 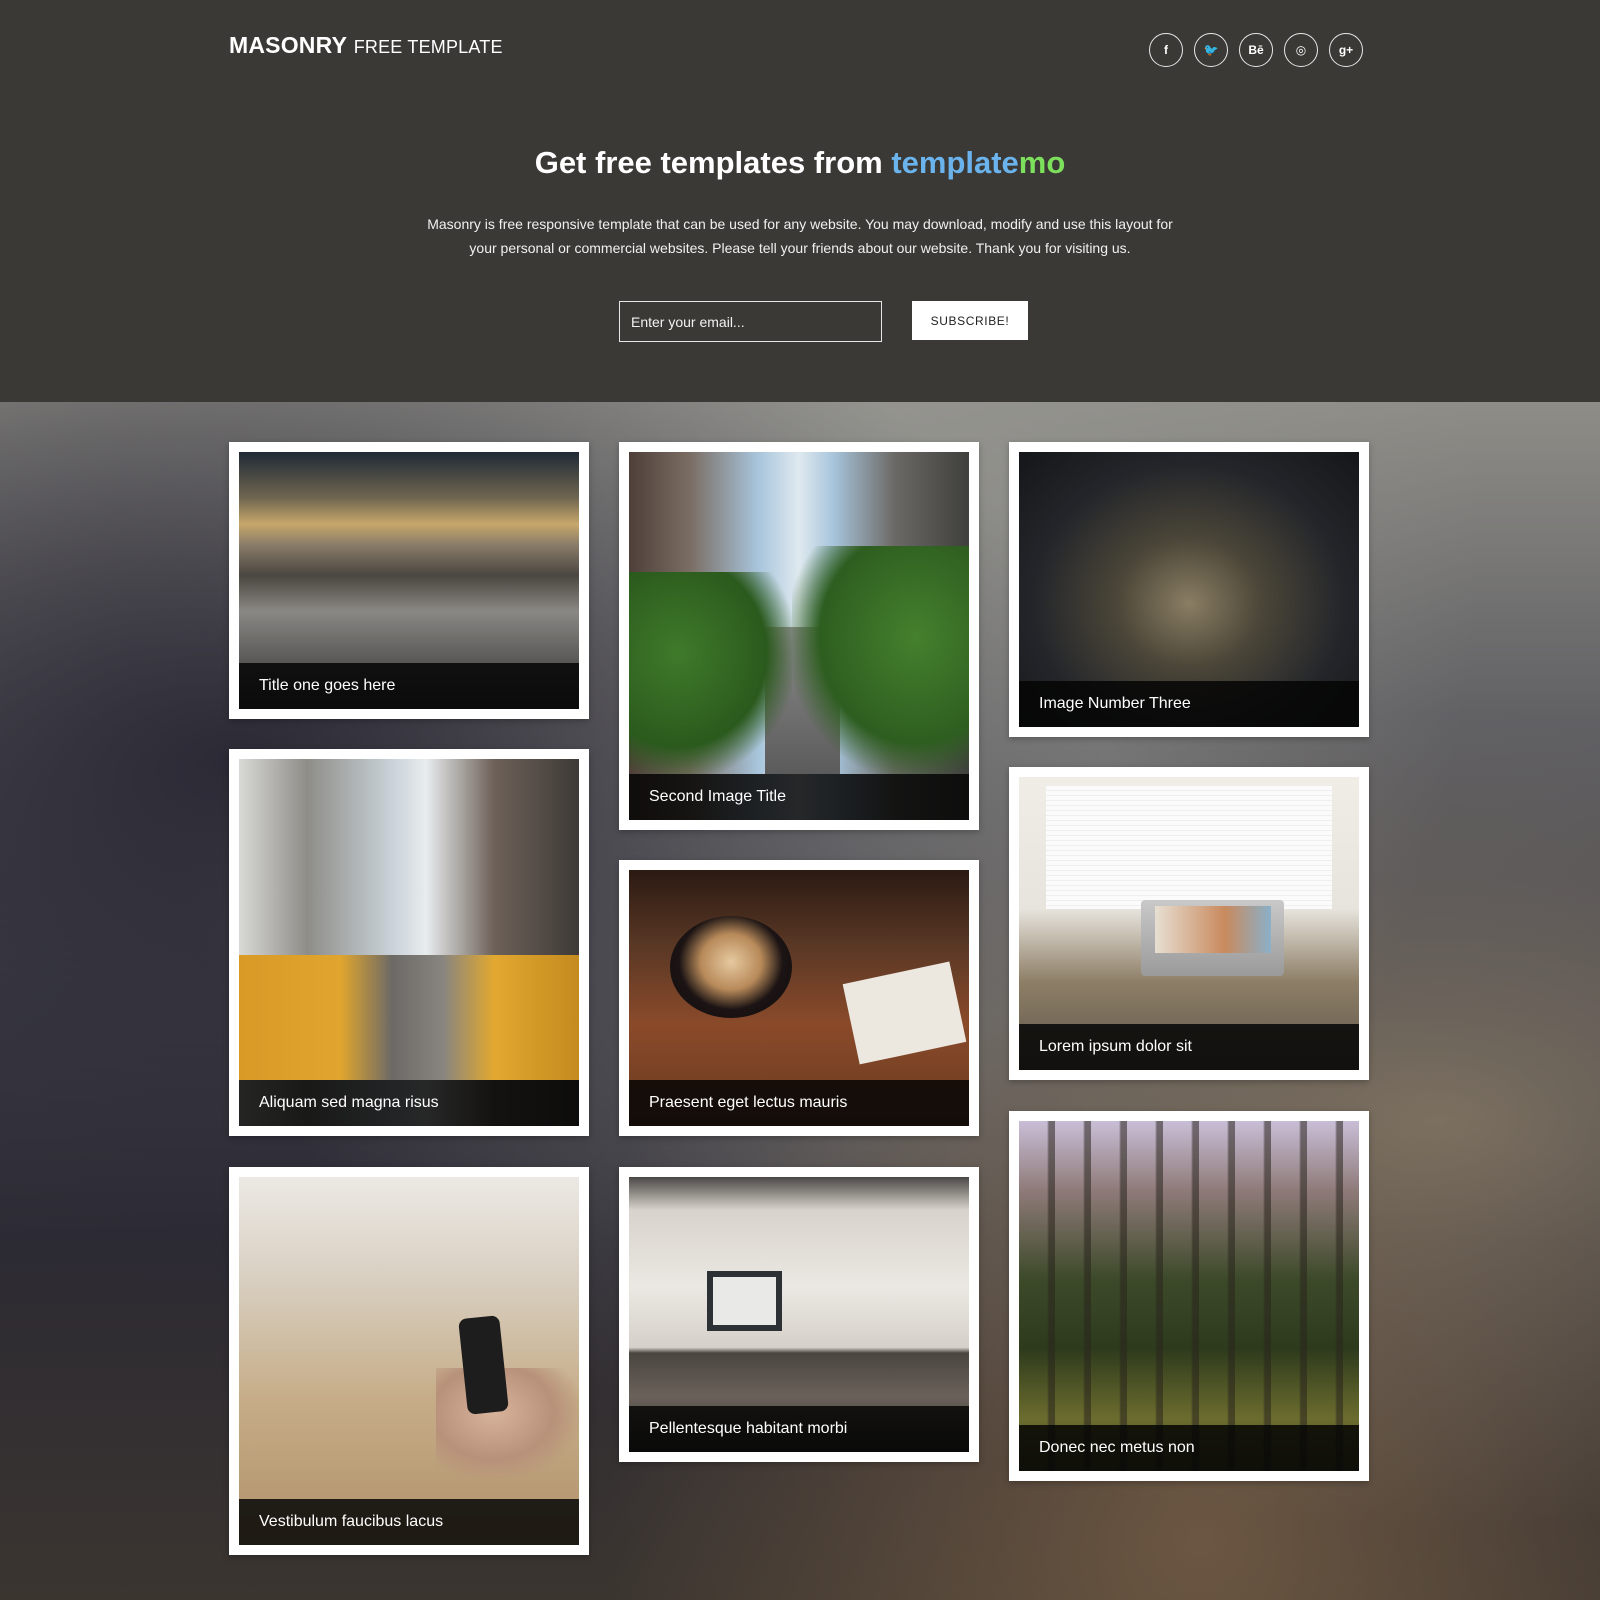 I want to click on gallery-card-6: Lorem ipsum dolor sit, so click(x=1189, y=923).